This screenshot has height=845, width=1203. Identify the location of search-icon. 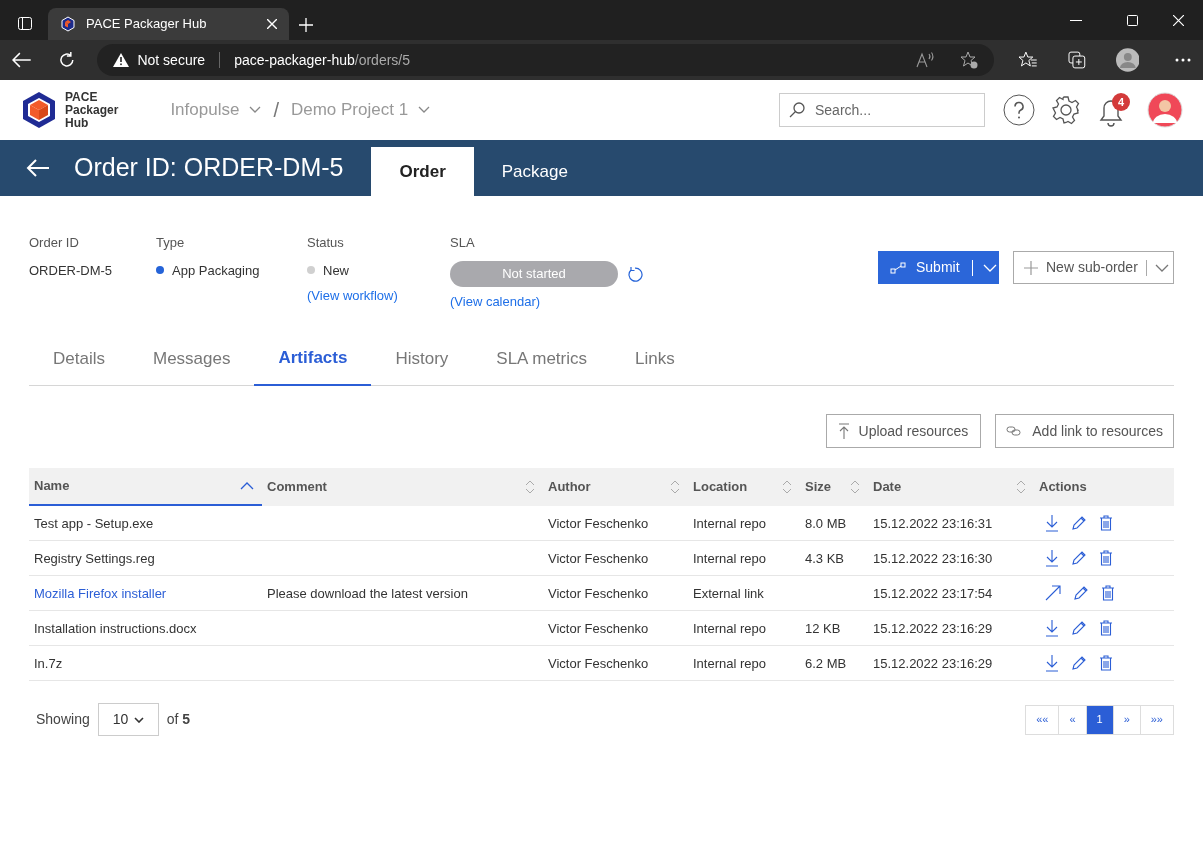
(797, 110).